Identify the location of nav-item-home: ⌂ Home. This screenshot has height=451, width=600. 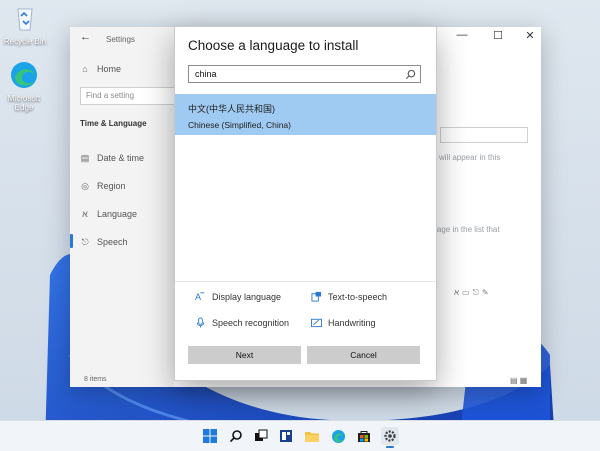
(100, 69).